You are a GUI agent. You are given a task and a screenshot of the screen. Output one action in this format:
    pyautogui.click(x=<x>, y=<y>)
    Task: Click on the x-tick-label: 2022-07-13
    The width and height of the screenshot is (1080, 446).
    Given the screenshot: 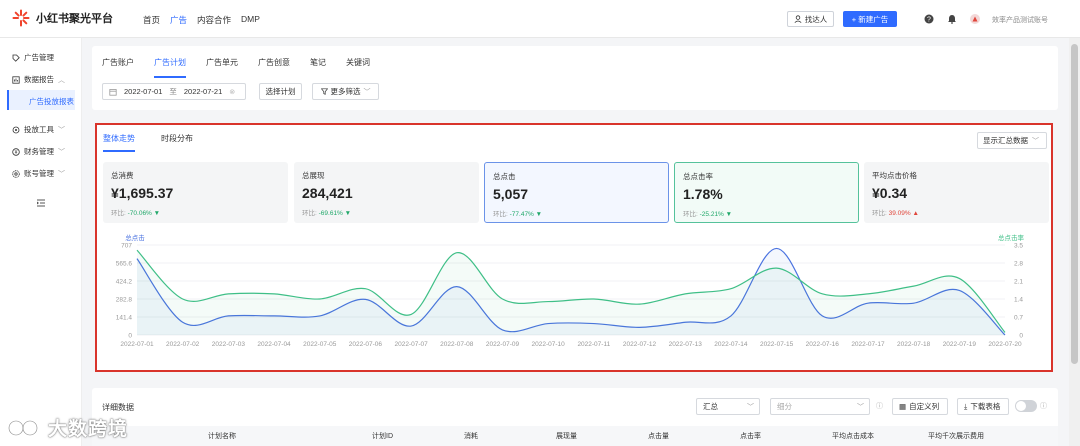 What is the action you would take?
    pyautogui.click(x=686, y=344)
    